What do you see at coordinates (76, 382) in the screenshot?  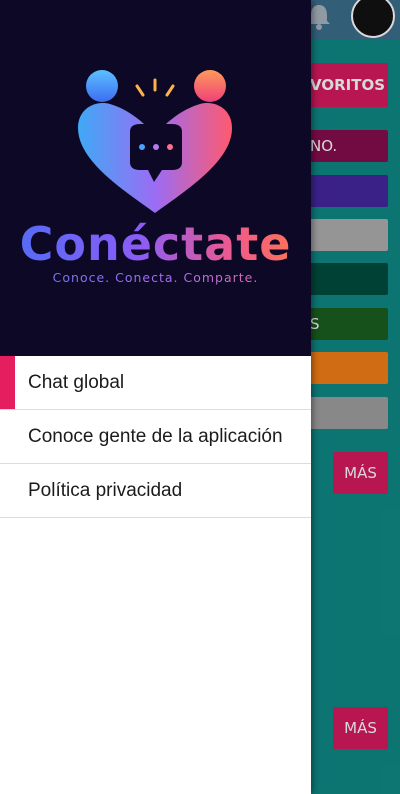 I see `menu-item-label: Chat global` at bounding box center [76, 382].